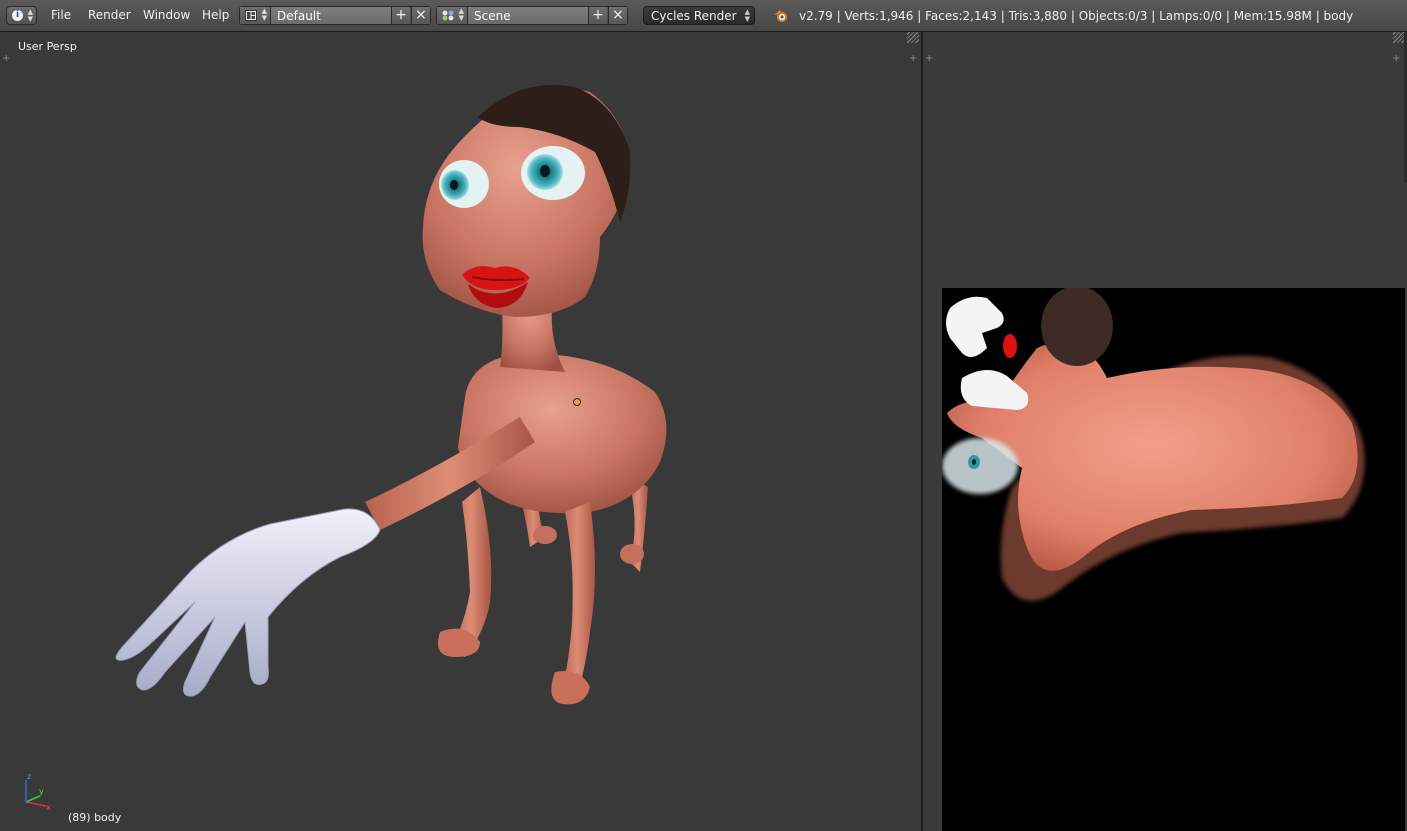 Image resolution: width=1407 pixels, height=831 pixels. Describe the element at coordinates (545, 535) in the screenshot. I see `back-hoof-left` at that location.